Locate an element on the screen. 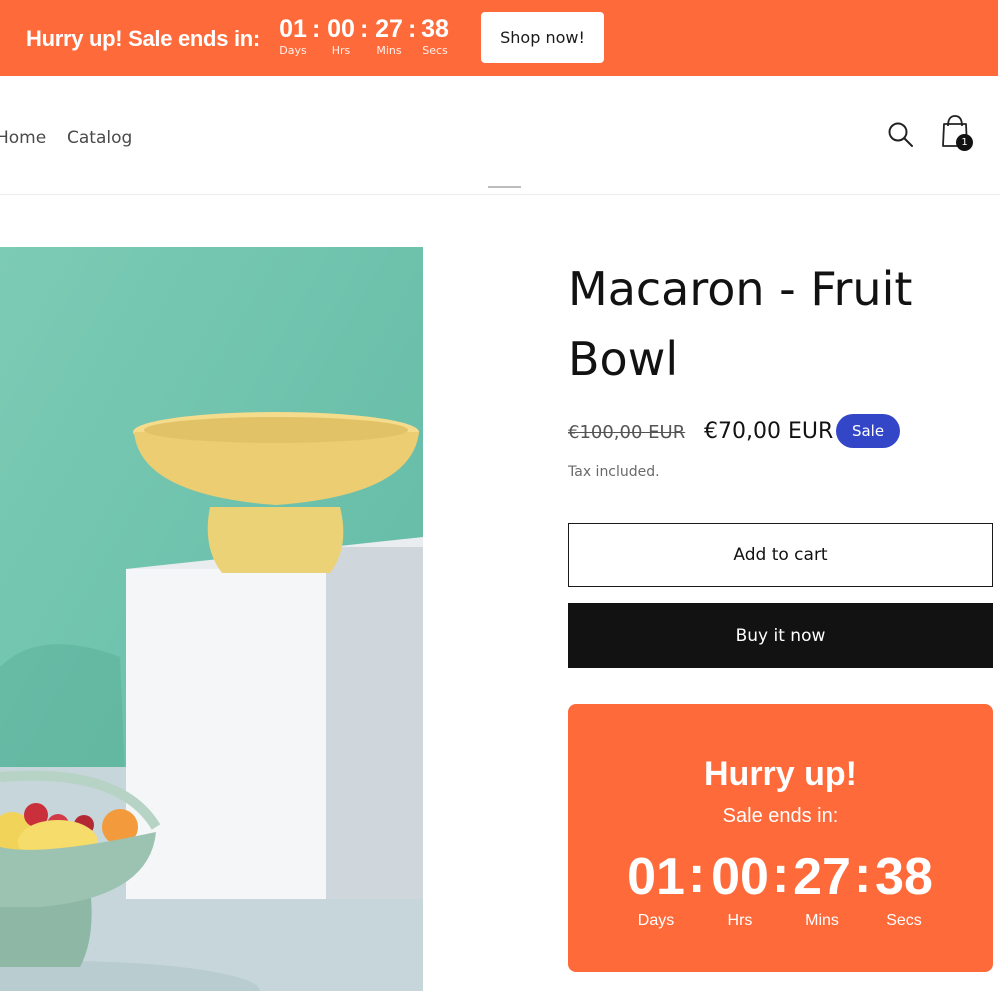 The image size is (1000, 991). scroll-indicator is located at coordinates (504, 187).